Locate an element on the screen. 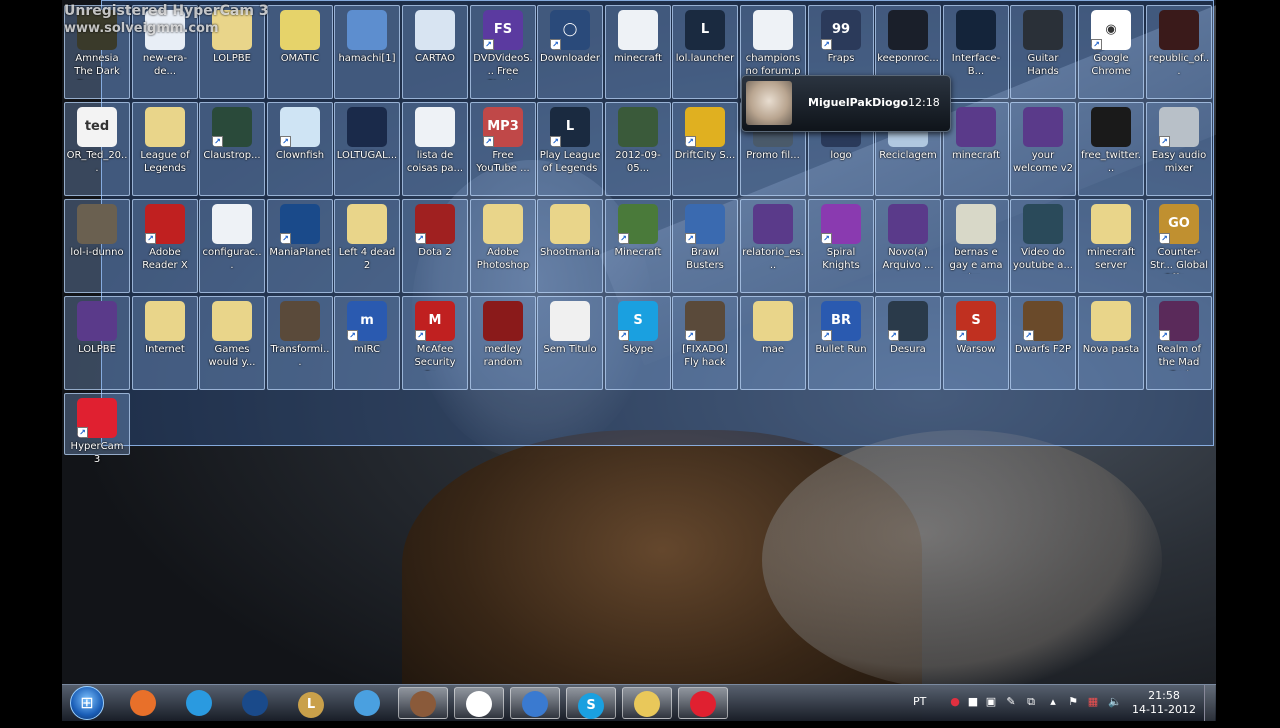 The image size is (1280, 728). hypercam-camera-icon: ▣ is located at coordinates (991, 702).